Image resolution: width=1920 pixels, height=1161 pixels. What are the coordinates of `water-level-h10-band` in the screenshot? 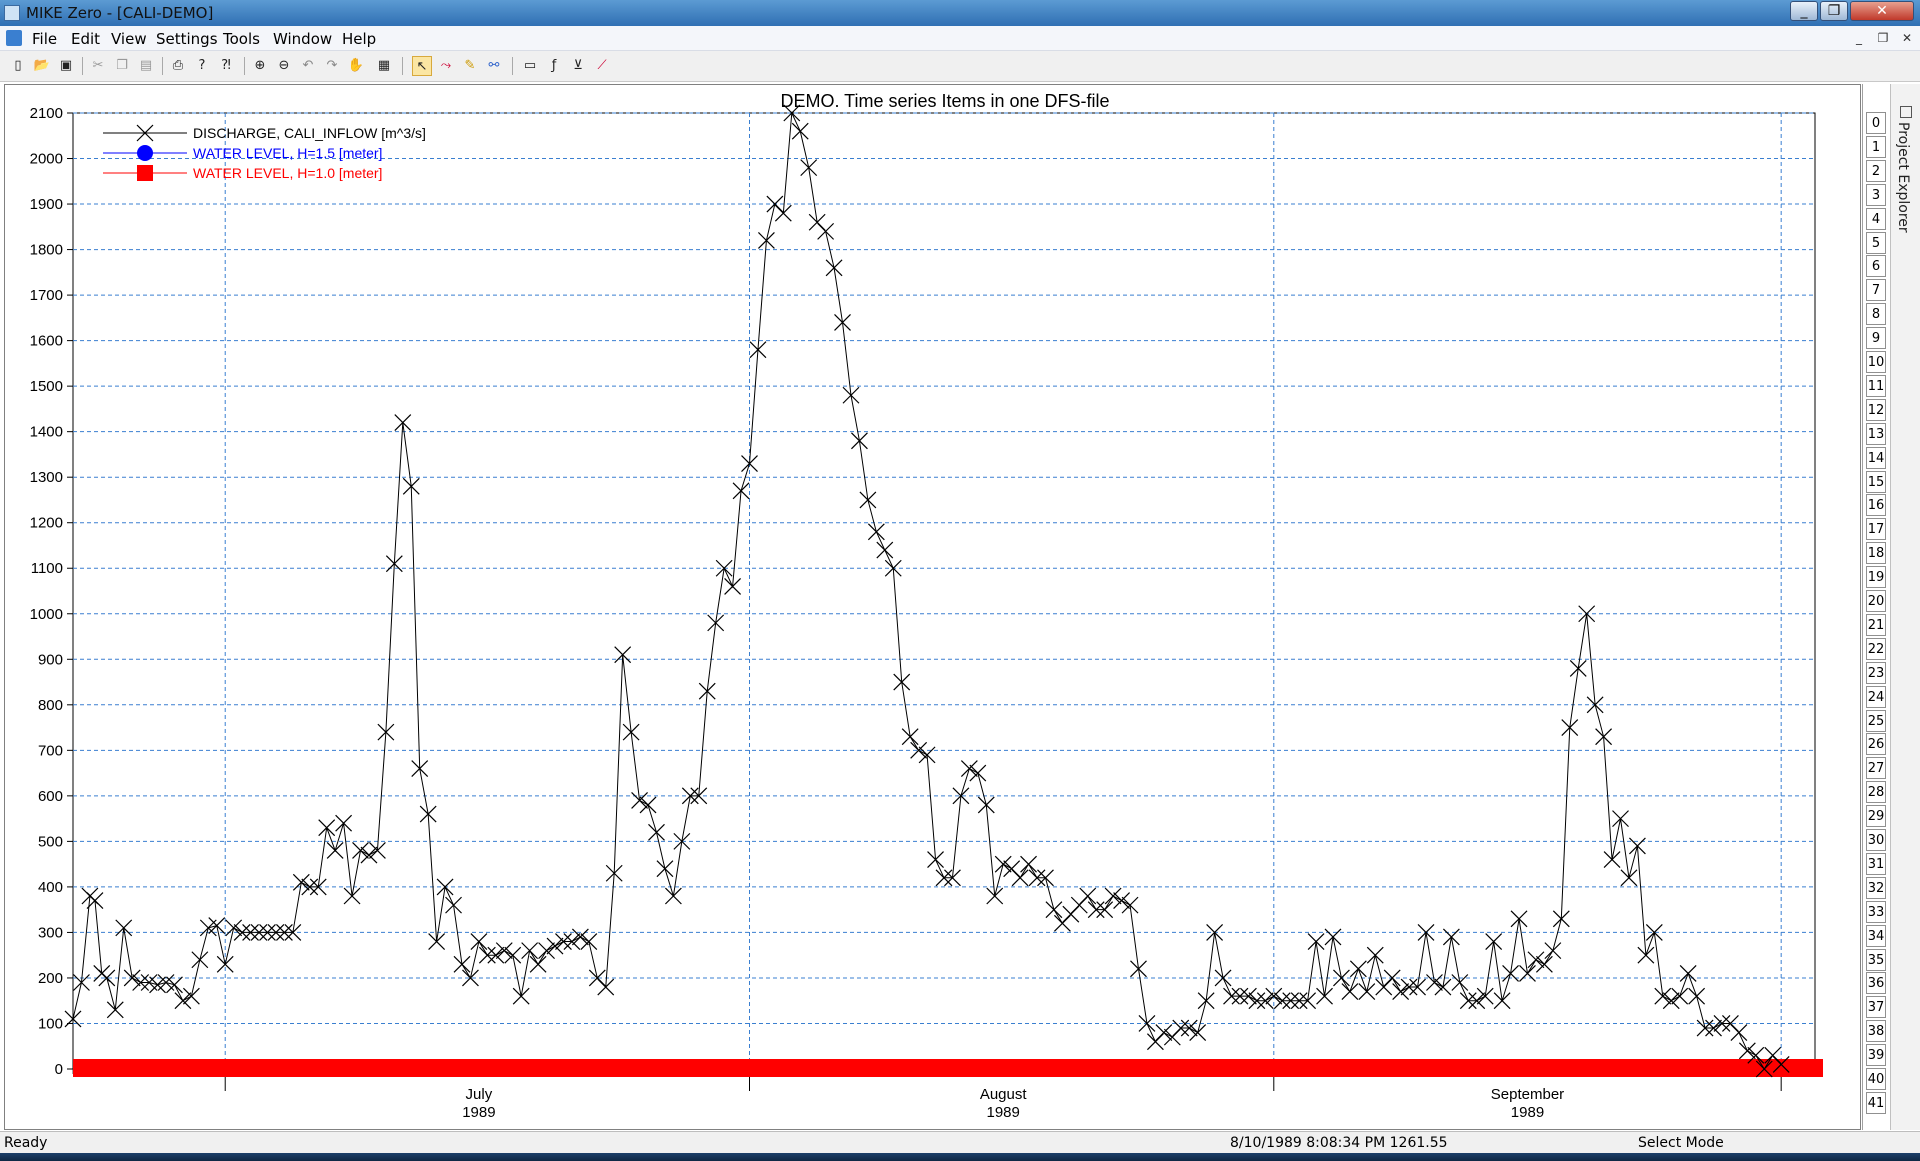 It's located at (948, 1068).